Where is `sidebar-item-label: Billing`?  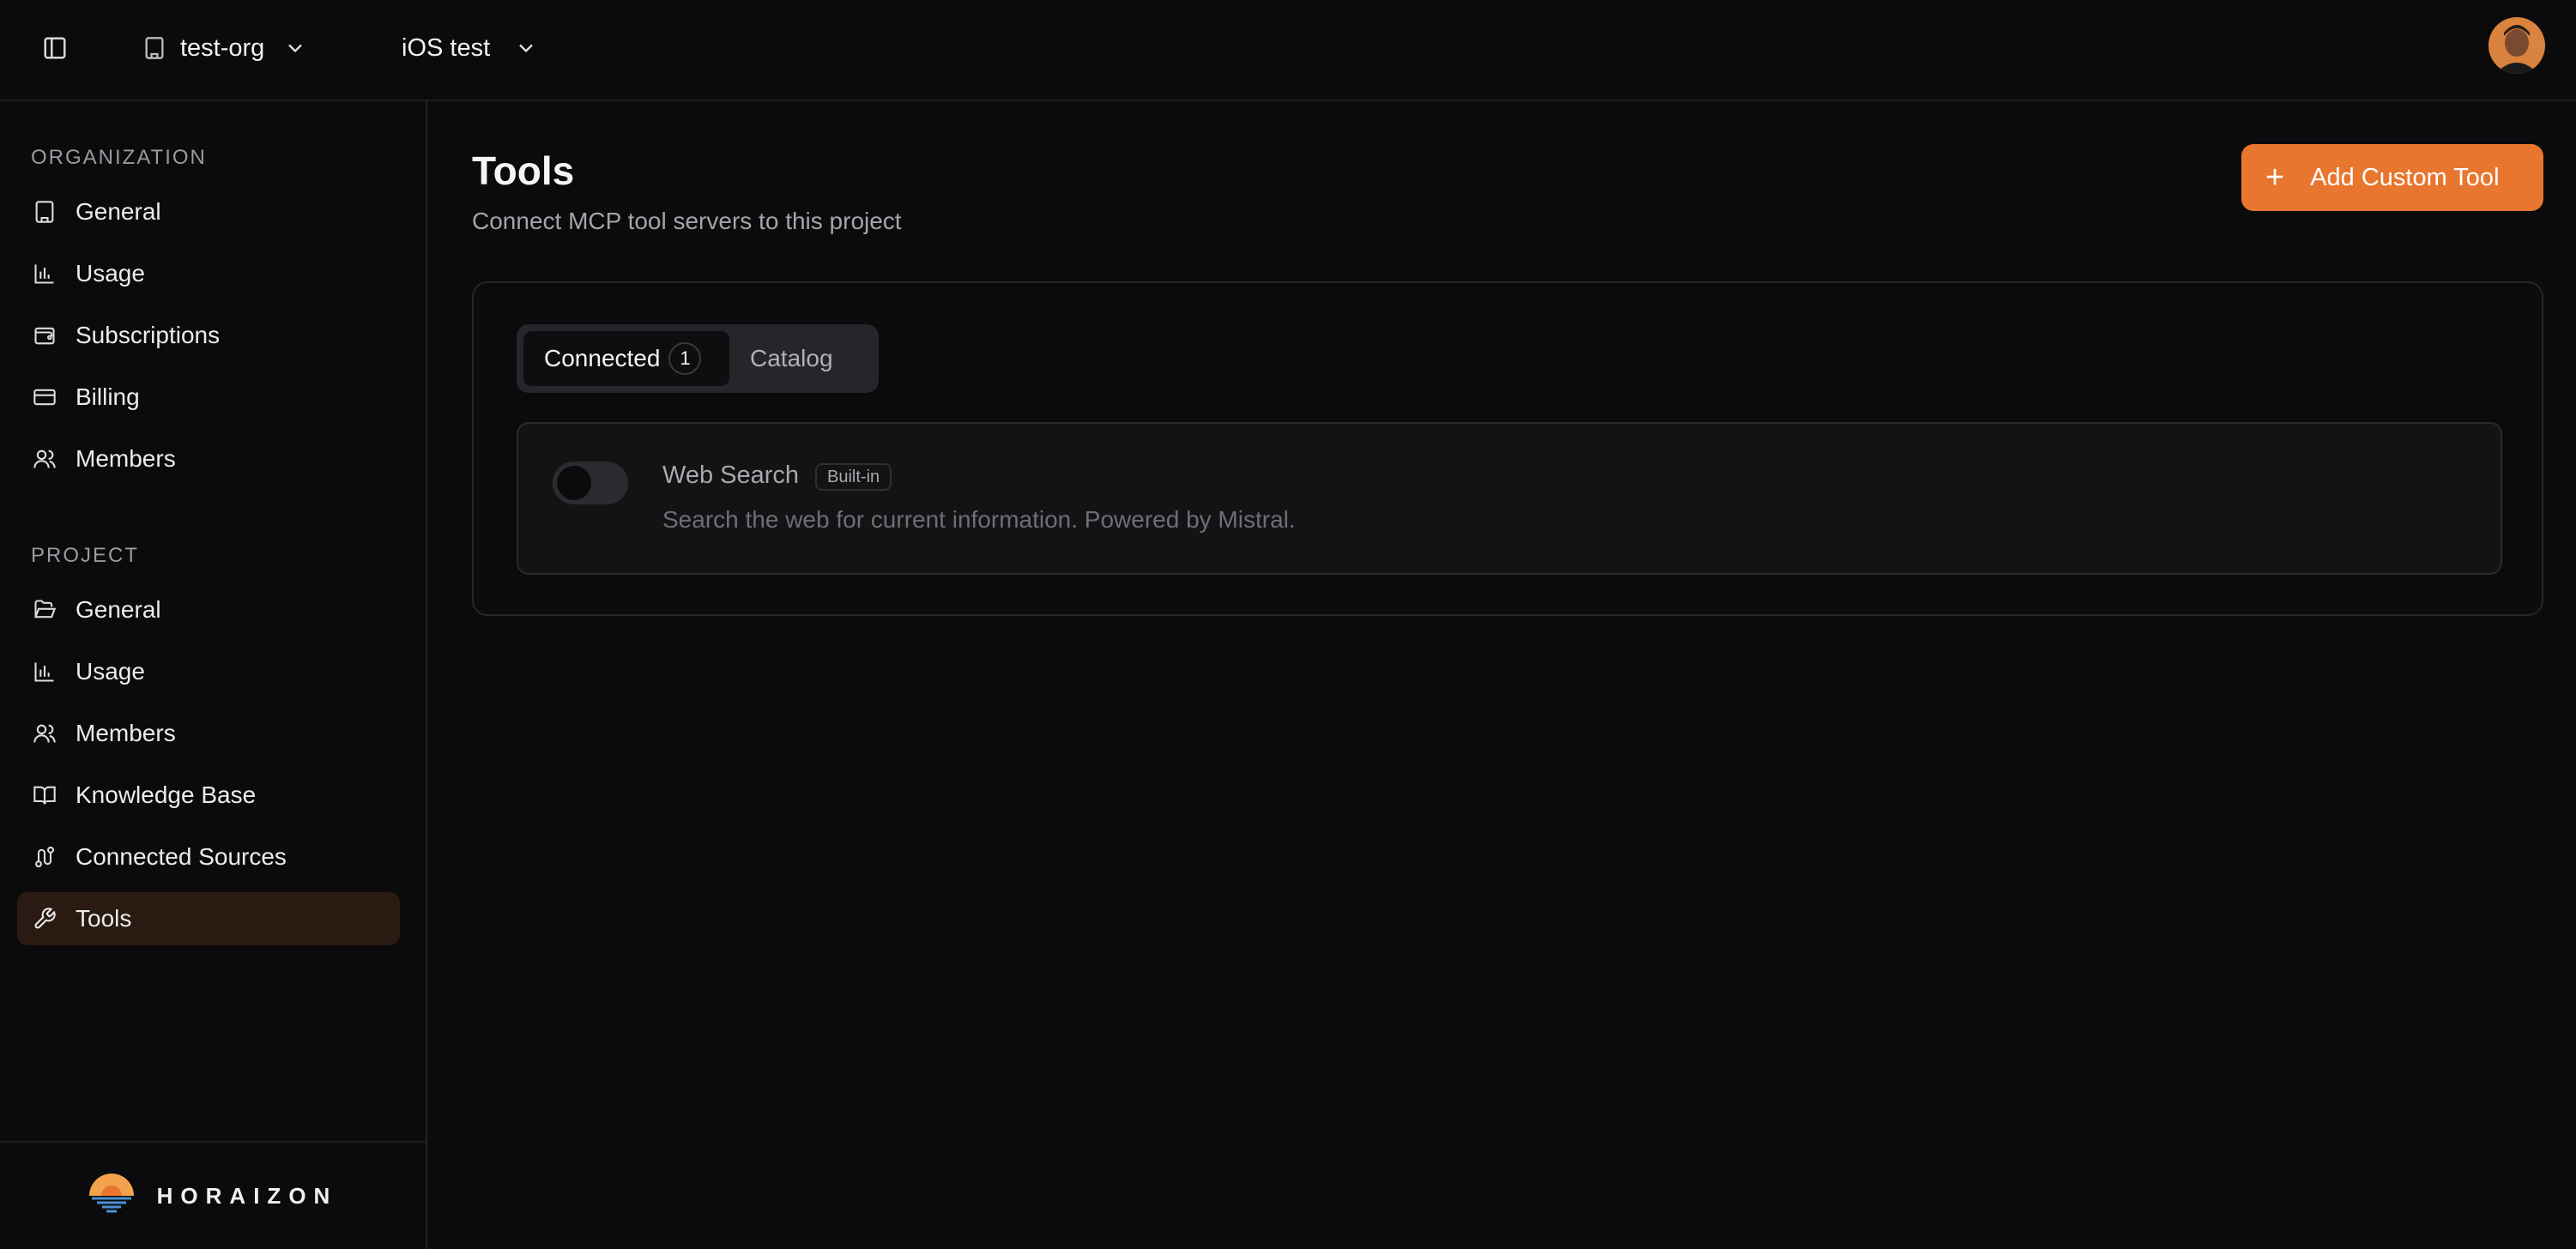
sidebar-item-label: Billing is located at coordinates (108, 396).